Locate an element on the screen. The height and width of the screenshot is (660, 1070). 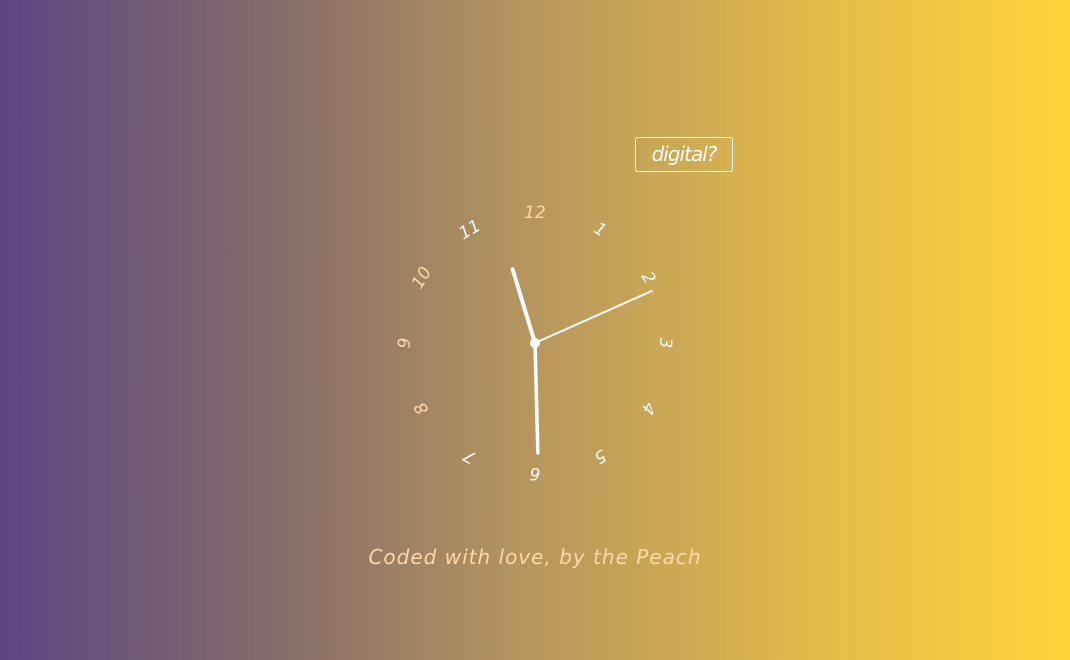
clock-numeral-7: 7 is located at coordinates (470, 455).